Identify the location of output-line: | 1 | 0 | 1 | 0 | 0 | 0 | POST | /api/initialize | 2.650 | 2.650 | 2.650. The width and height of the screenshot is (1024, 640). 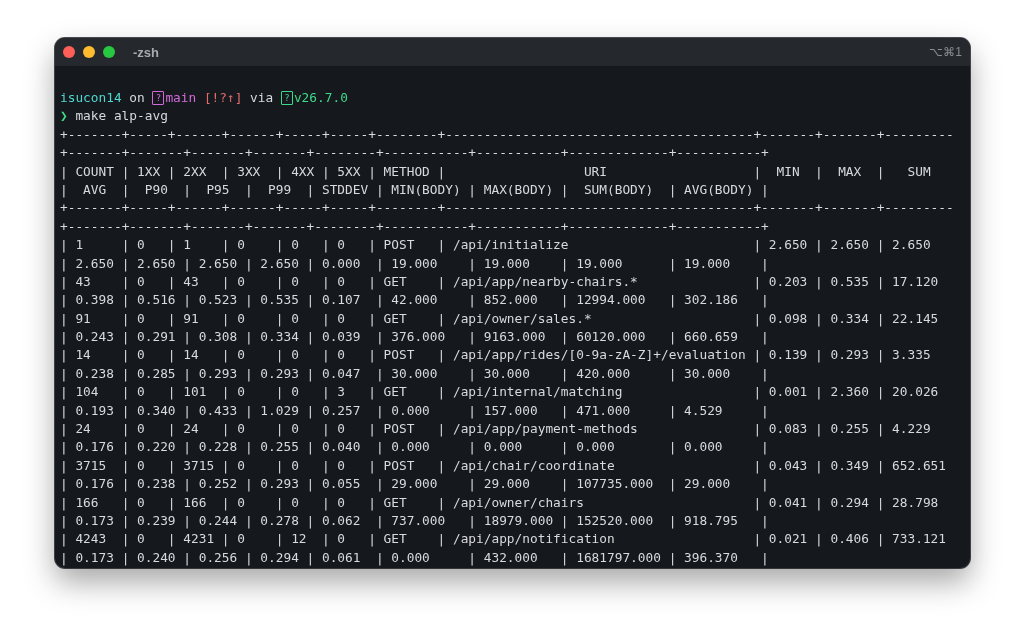
(495, 245).